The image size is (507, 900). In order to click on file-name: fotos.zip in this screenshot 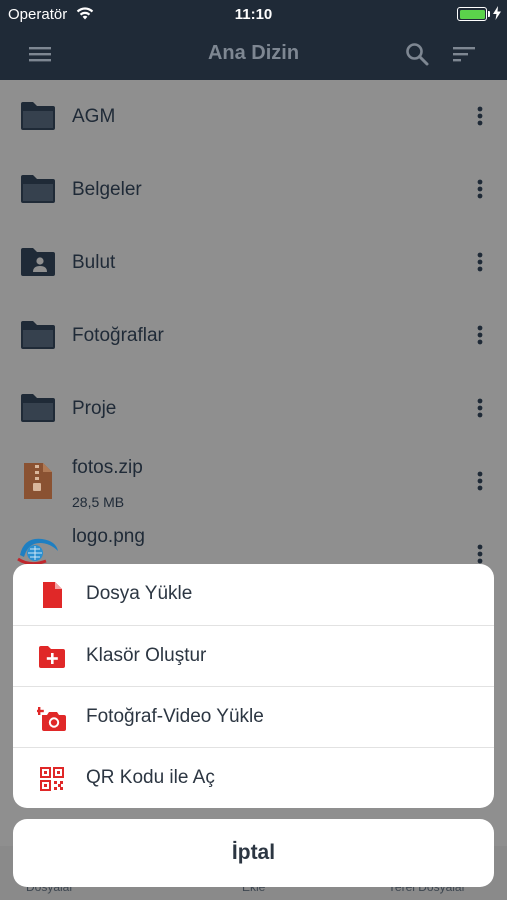, I will do `click(107, 467)`.